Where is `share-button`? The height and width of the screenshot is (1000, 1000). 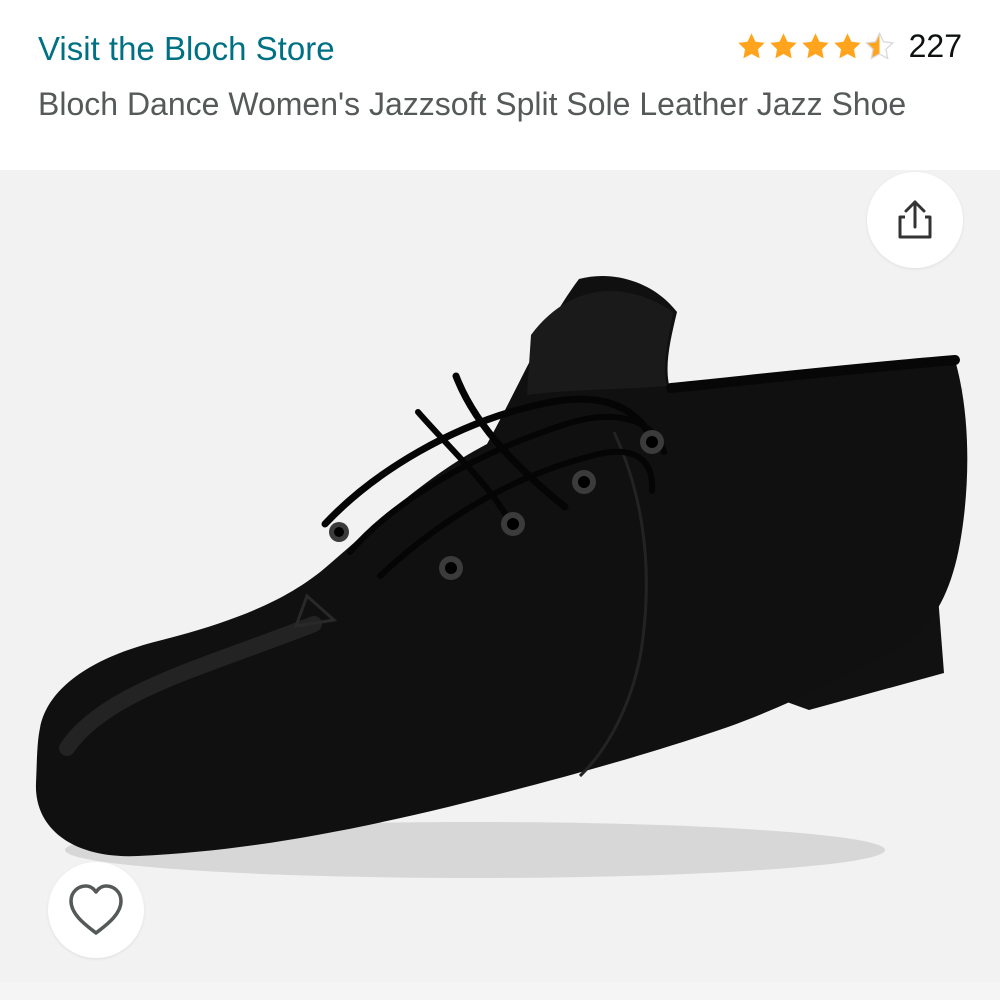
share-button is located at coordinates (915, 220).